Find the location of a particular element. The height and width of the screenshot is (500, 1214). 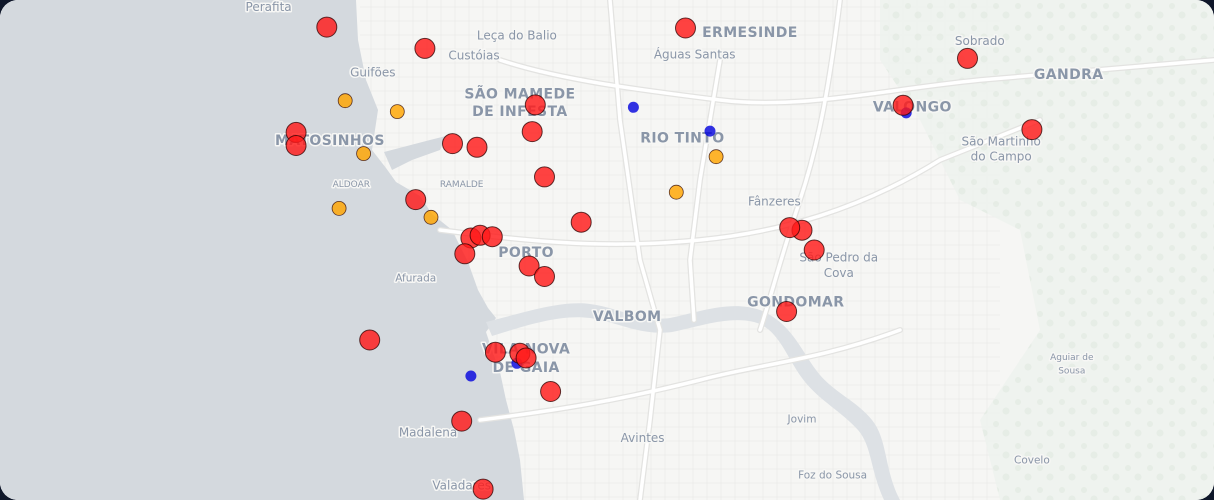

place-label: RAMALDE is located at coordinates (462, 185).